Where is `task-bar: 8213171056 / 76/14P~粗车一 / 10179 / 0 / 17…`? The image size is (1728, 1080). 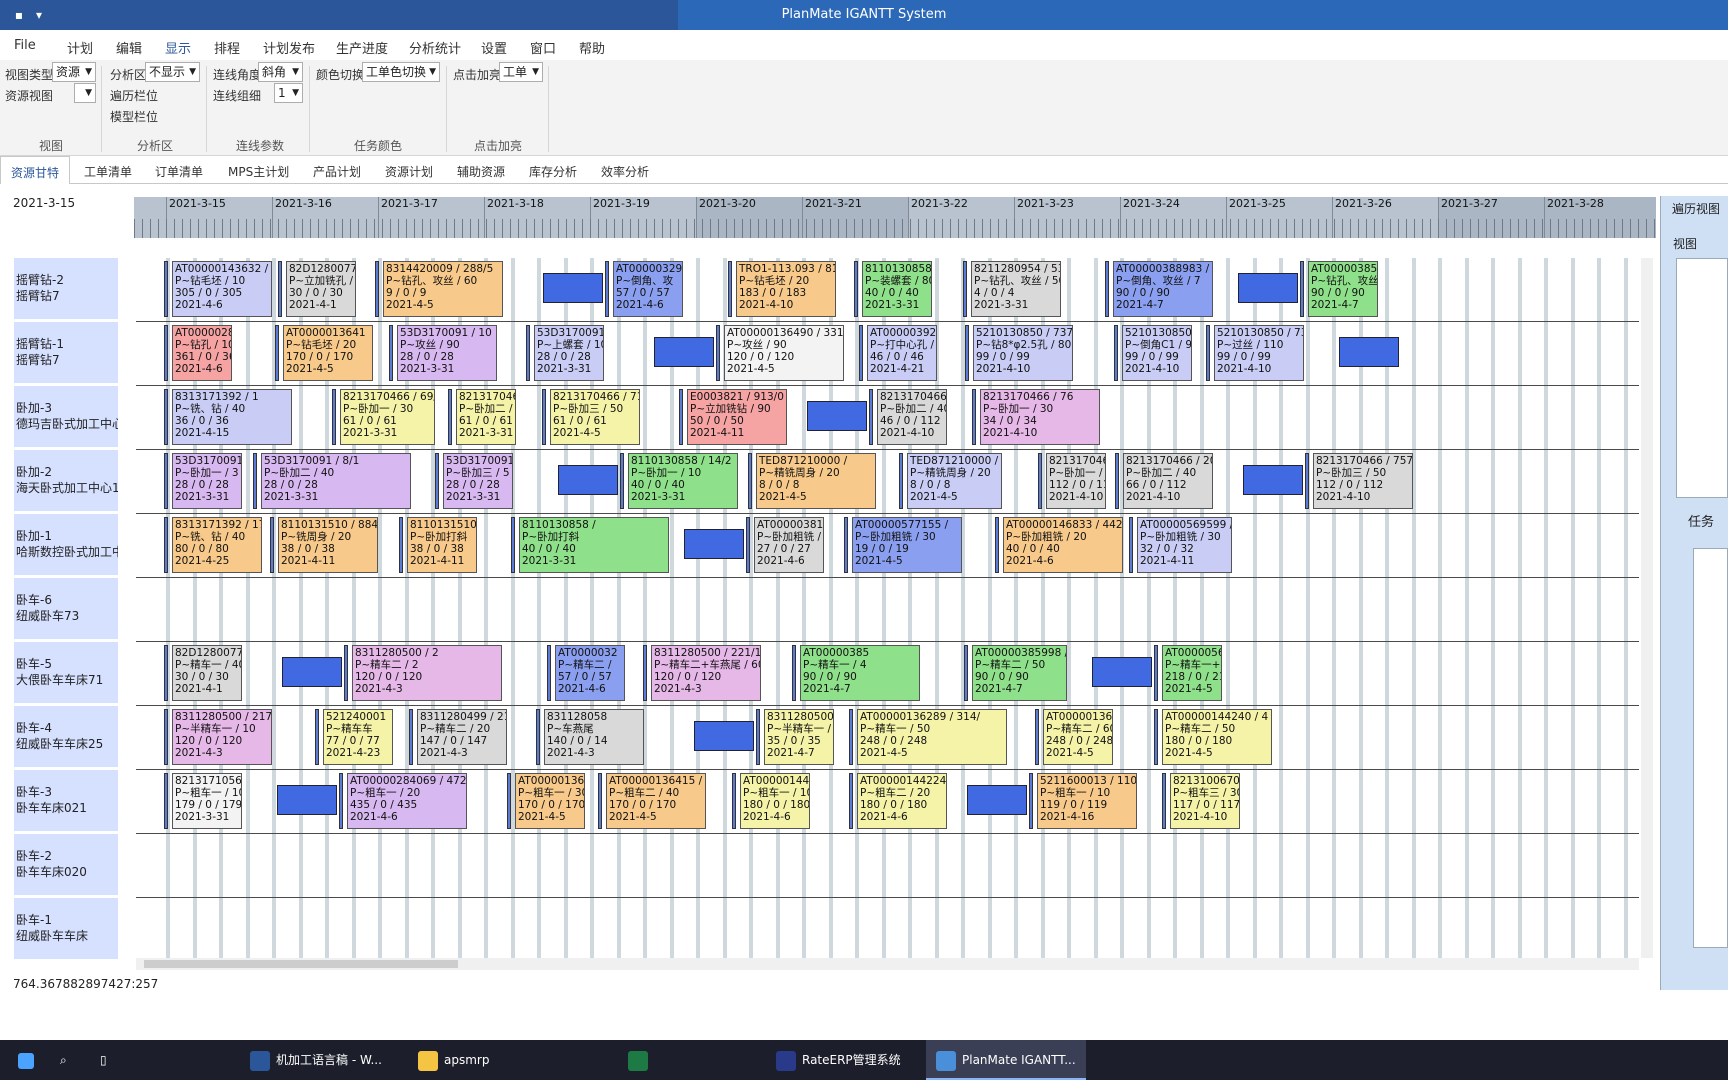
task-bar: 8213171056 / 76/14P~粗车一 / 10179 / 0 / 17… is located at coordinates (207, 801).